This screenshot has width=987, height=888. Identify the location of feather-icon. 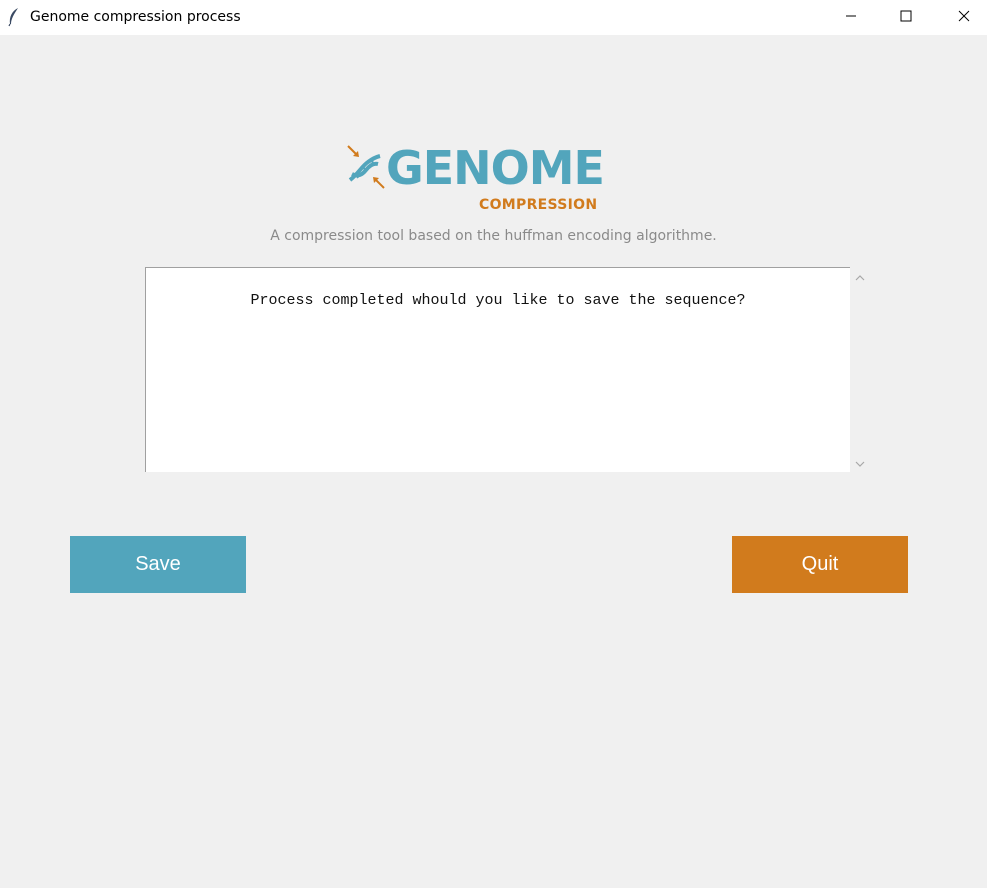
(14, 17).